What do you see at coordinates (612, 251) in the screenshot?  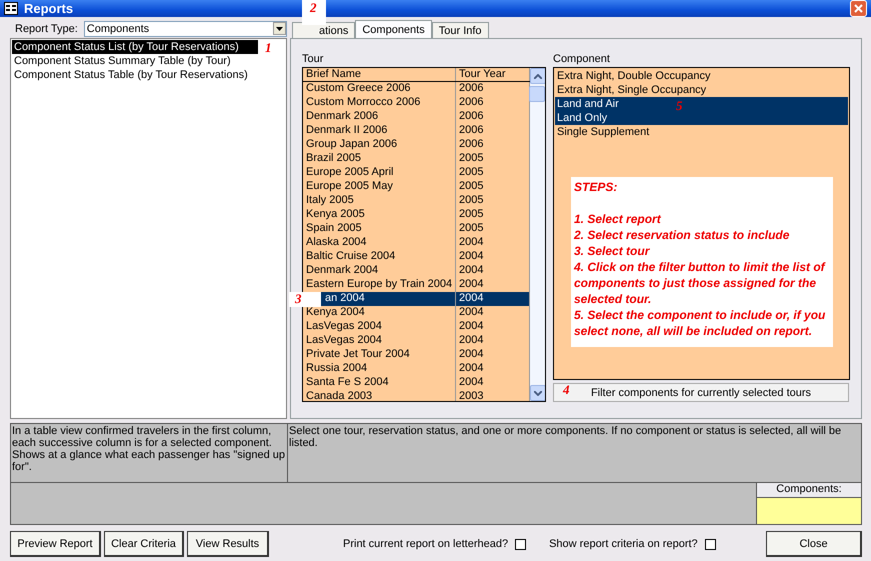 I see `step-text: 3. Select tour` at bounding box center [612, 251].